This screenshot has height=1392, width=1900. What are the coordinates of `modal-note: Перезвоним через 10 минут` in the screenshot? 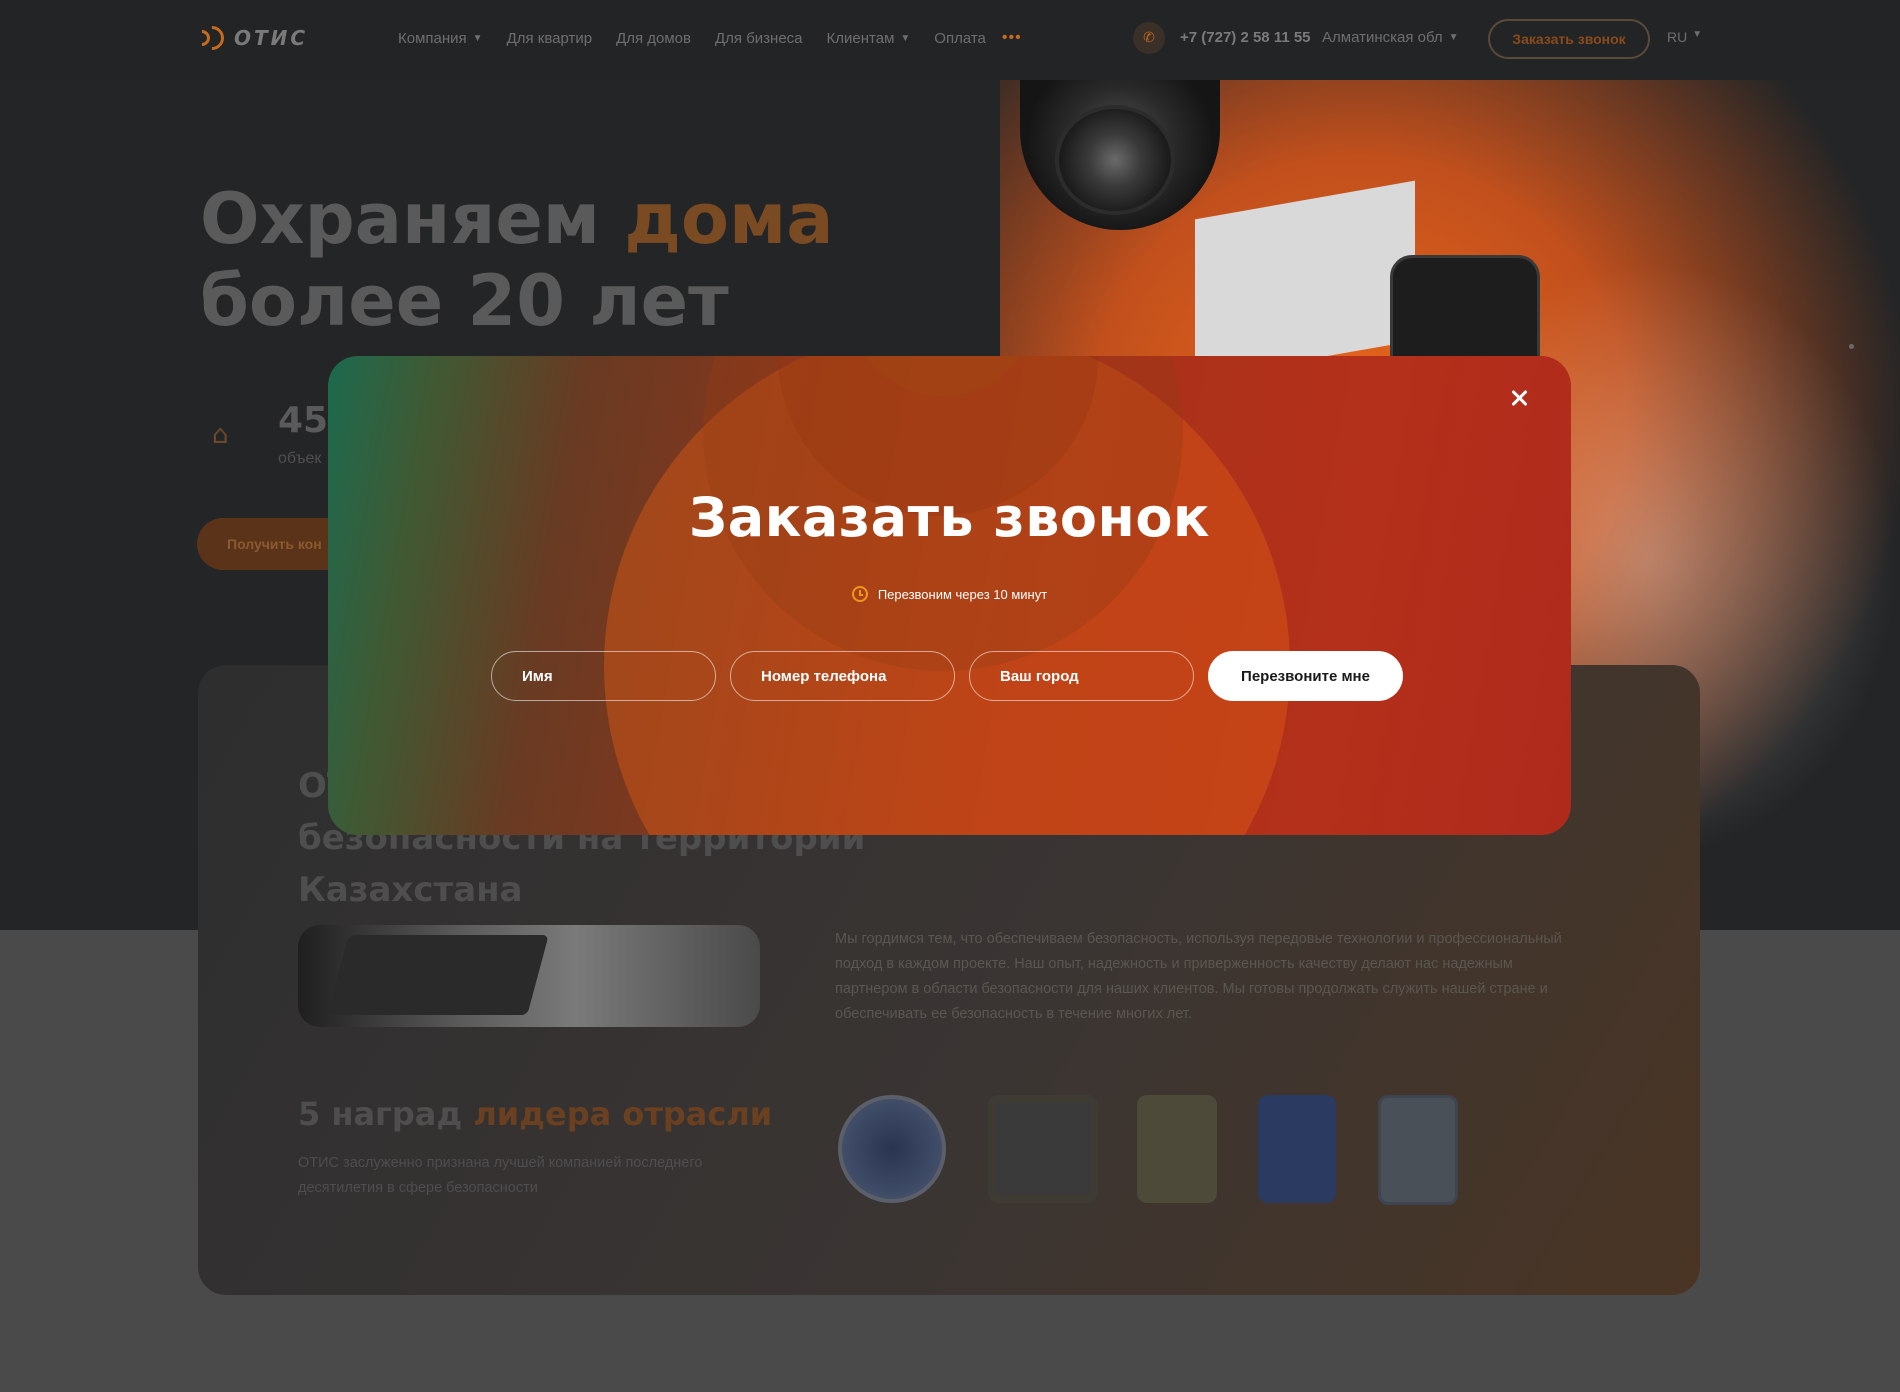 It's located at (949, 594).